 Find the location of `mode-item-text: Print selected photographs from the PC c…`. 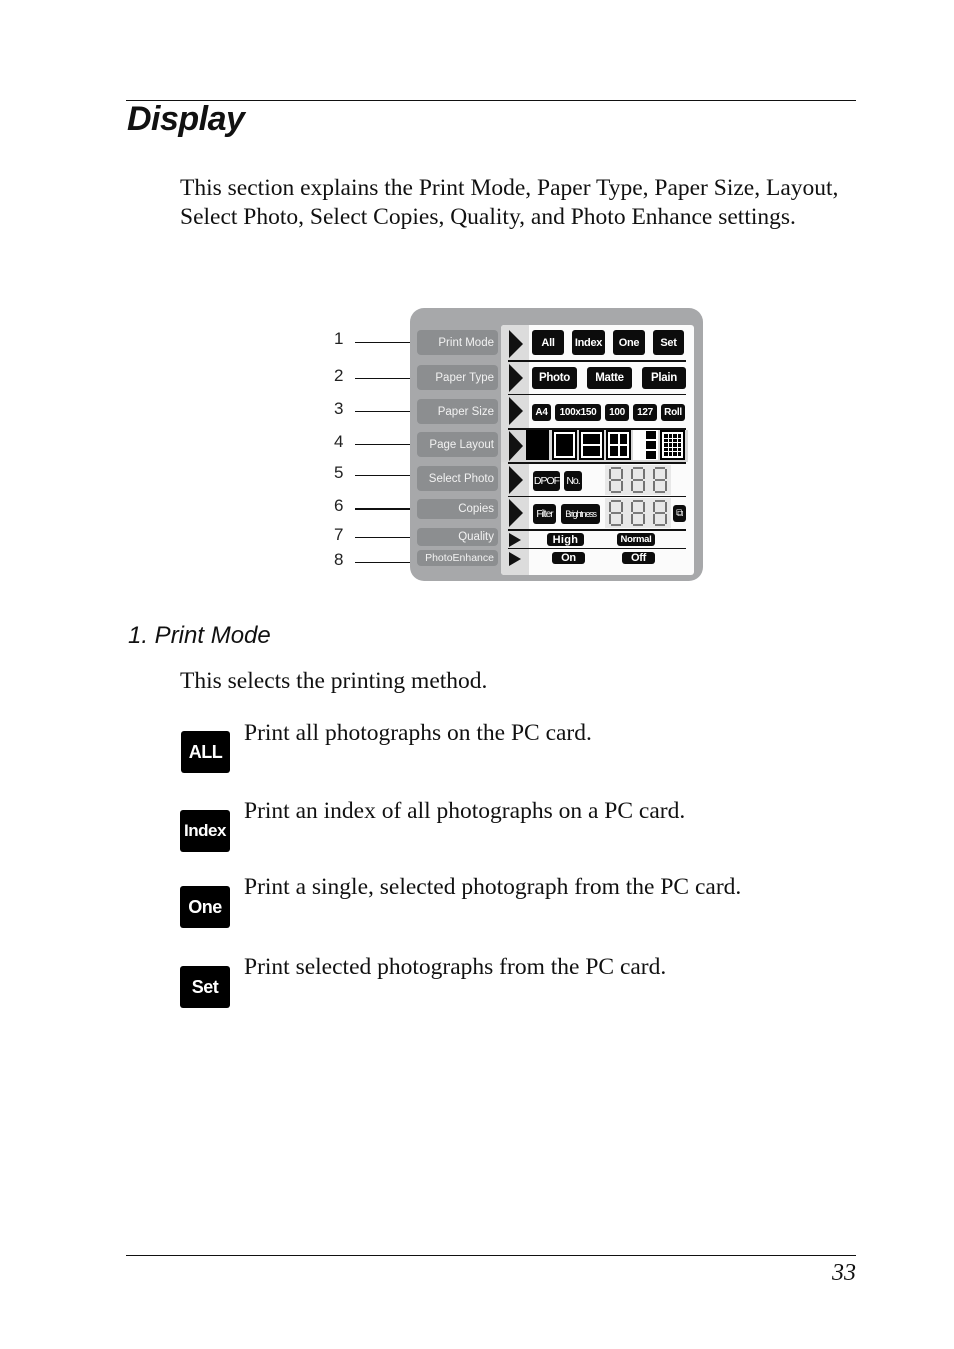

mode-item-text: Print selected photographs from the PC c… is located at coordinates (455, 967).